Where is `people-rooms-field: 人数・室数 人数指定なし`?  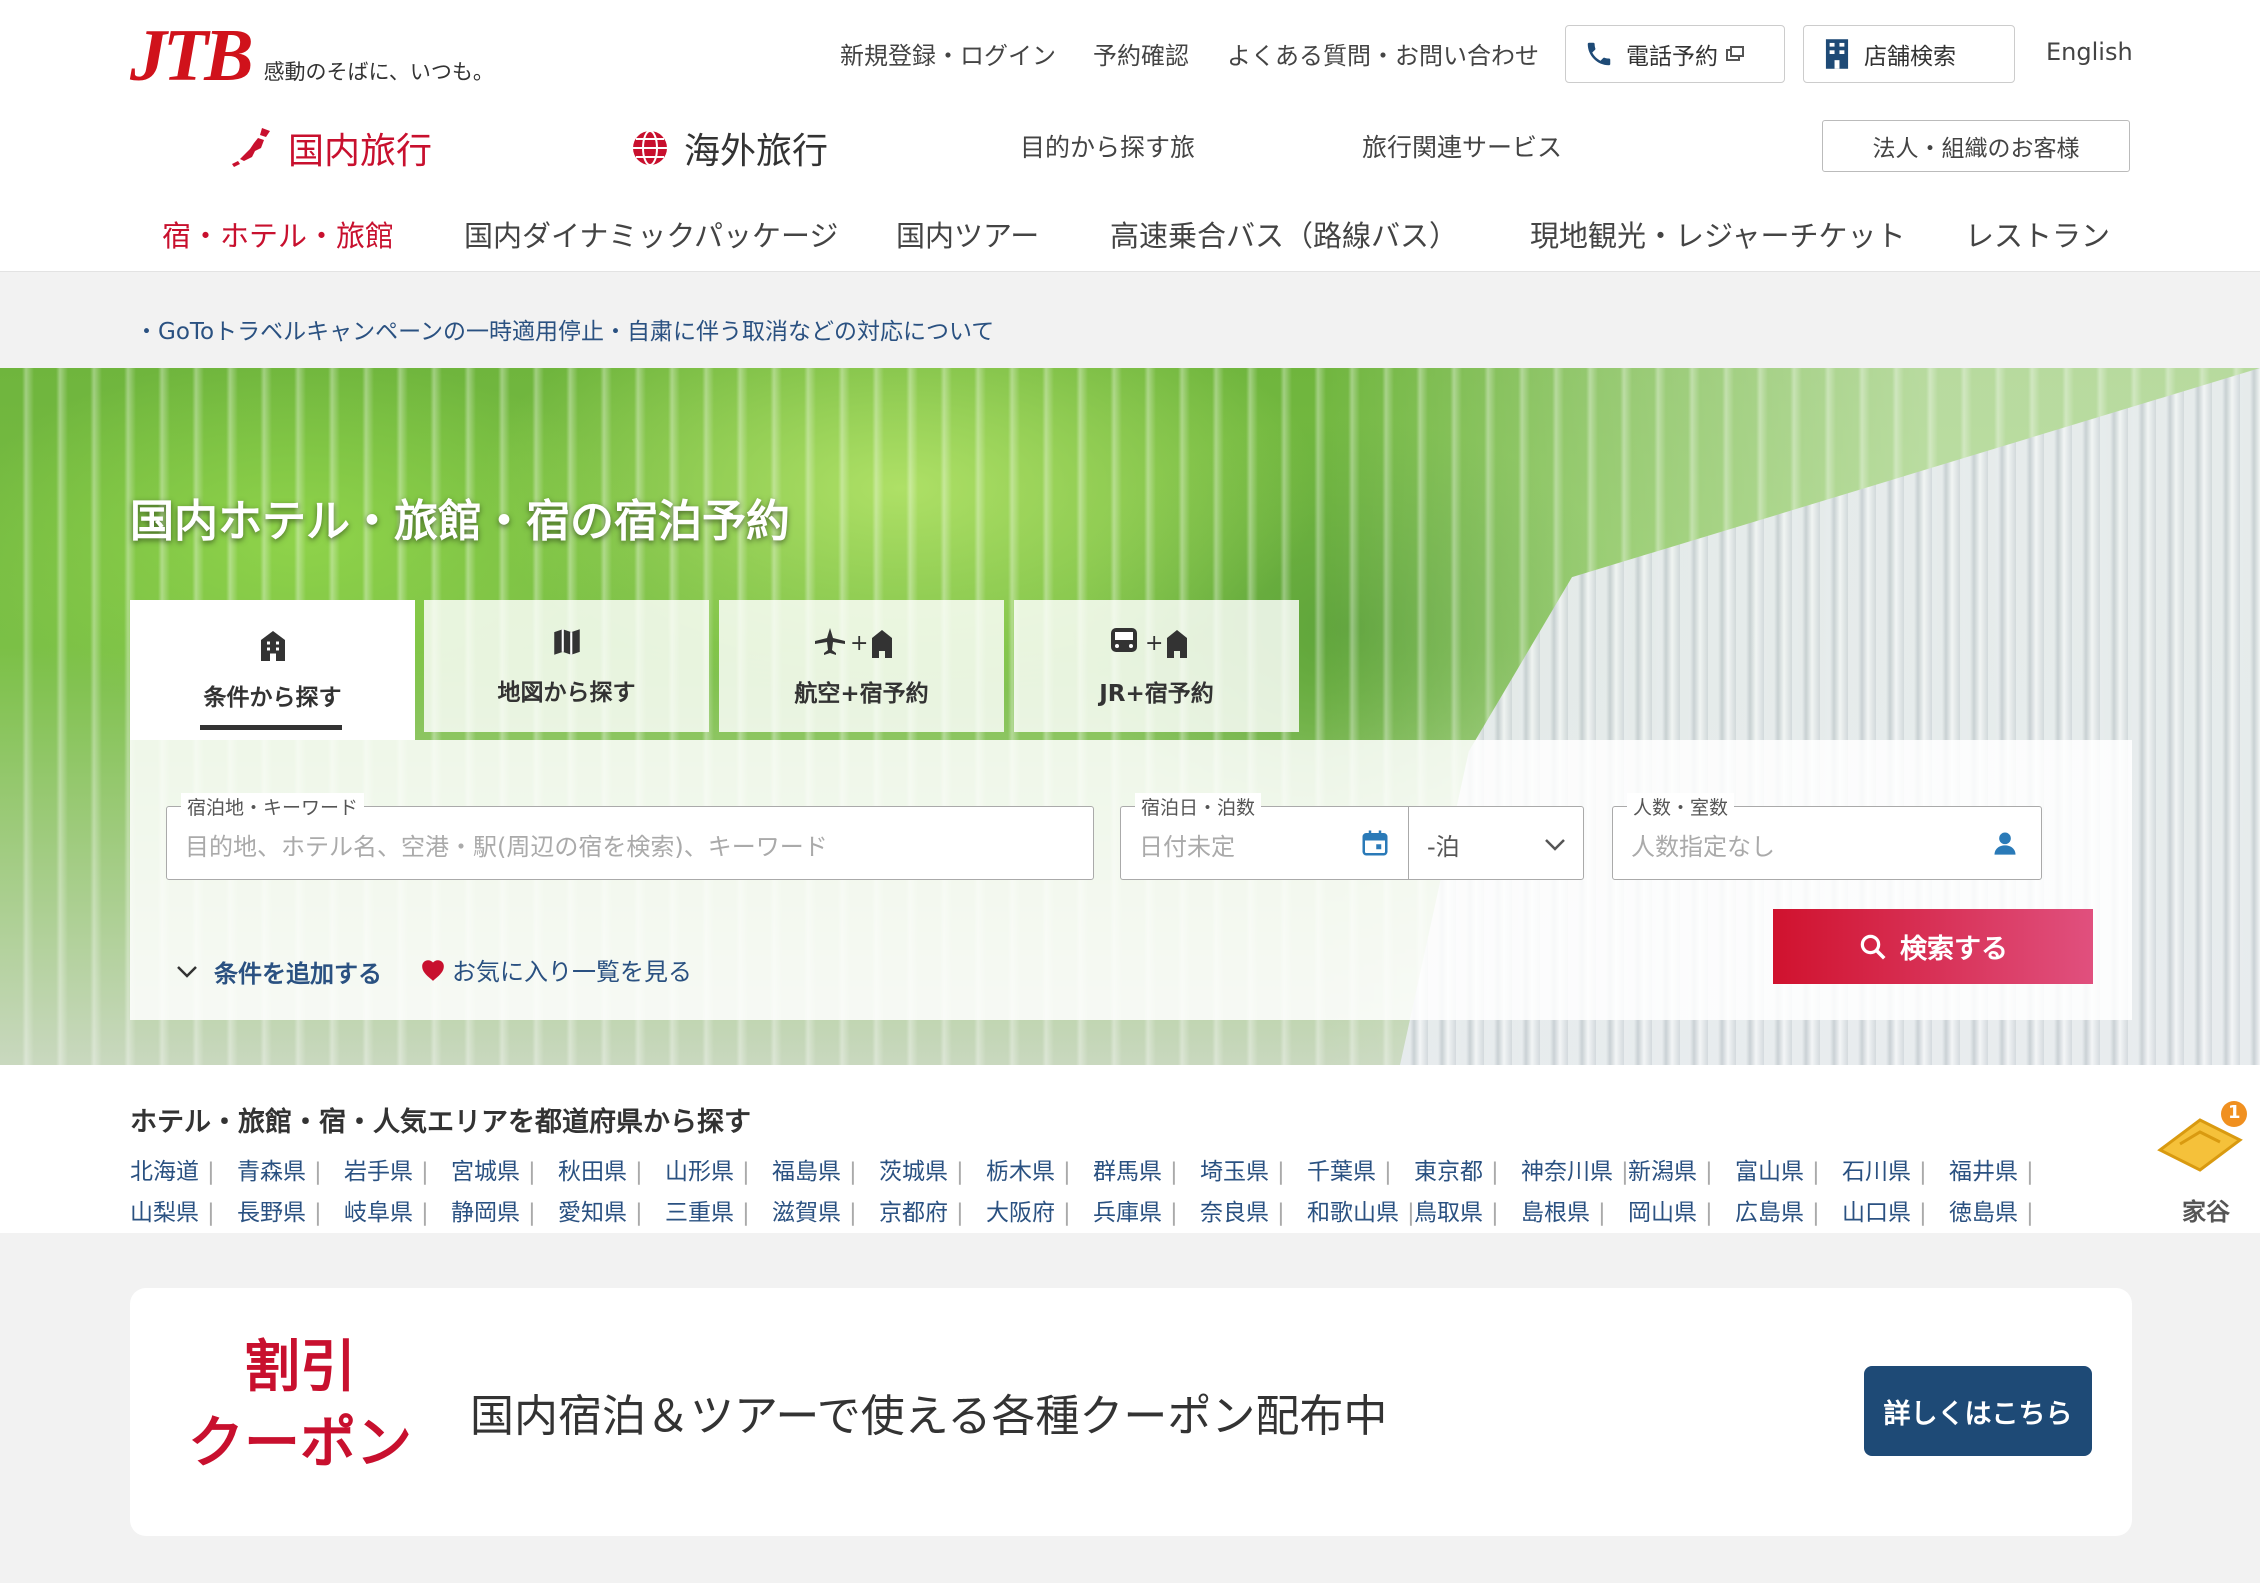 people-rooms-field: 人数・室数 人数指定なし is located at coordinates (1827, 836).